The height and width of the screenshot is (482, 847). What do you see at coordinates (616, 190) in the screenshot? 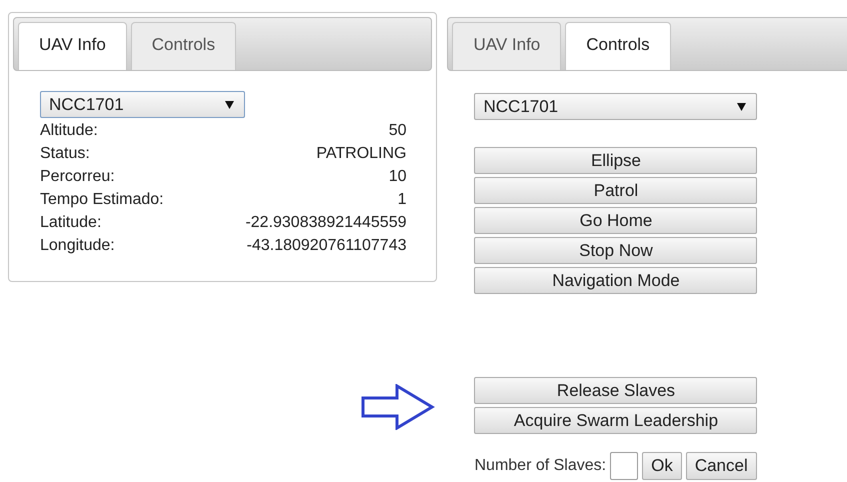
I see `command-button: Patrol` at bounding box center [616, 190].